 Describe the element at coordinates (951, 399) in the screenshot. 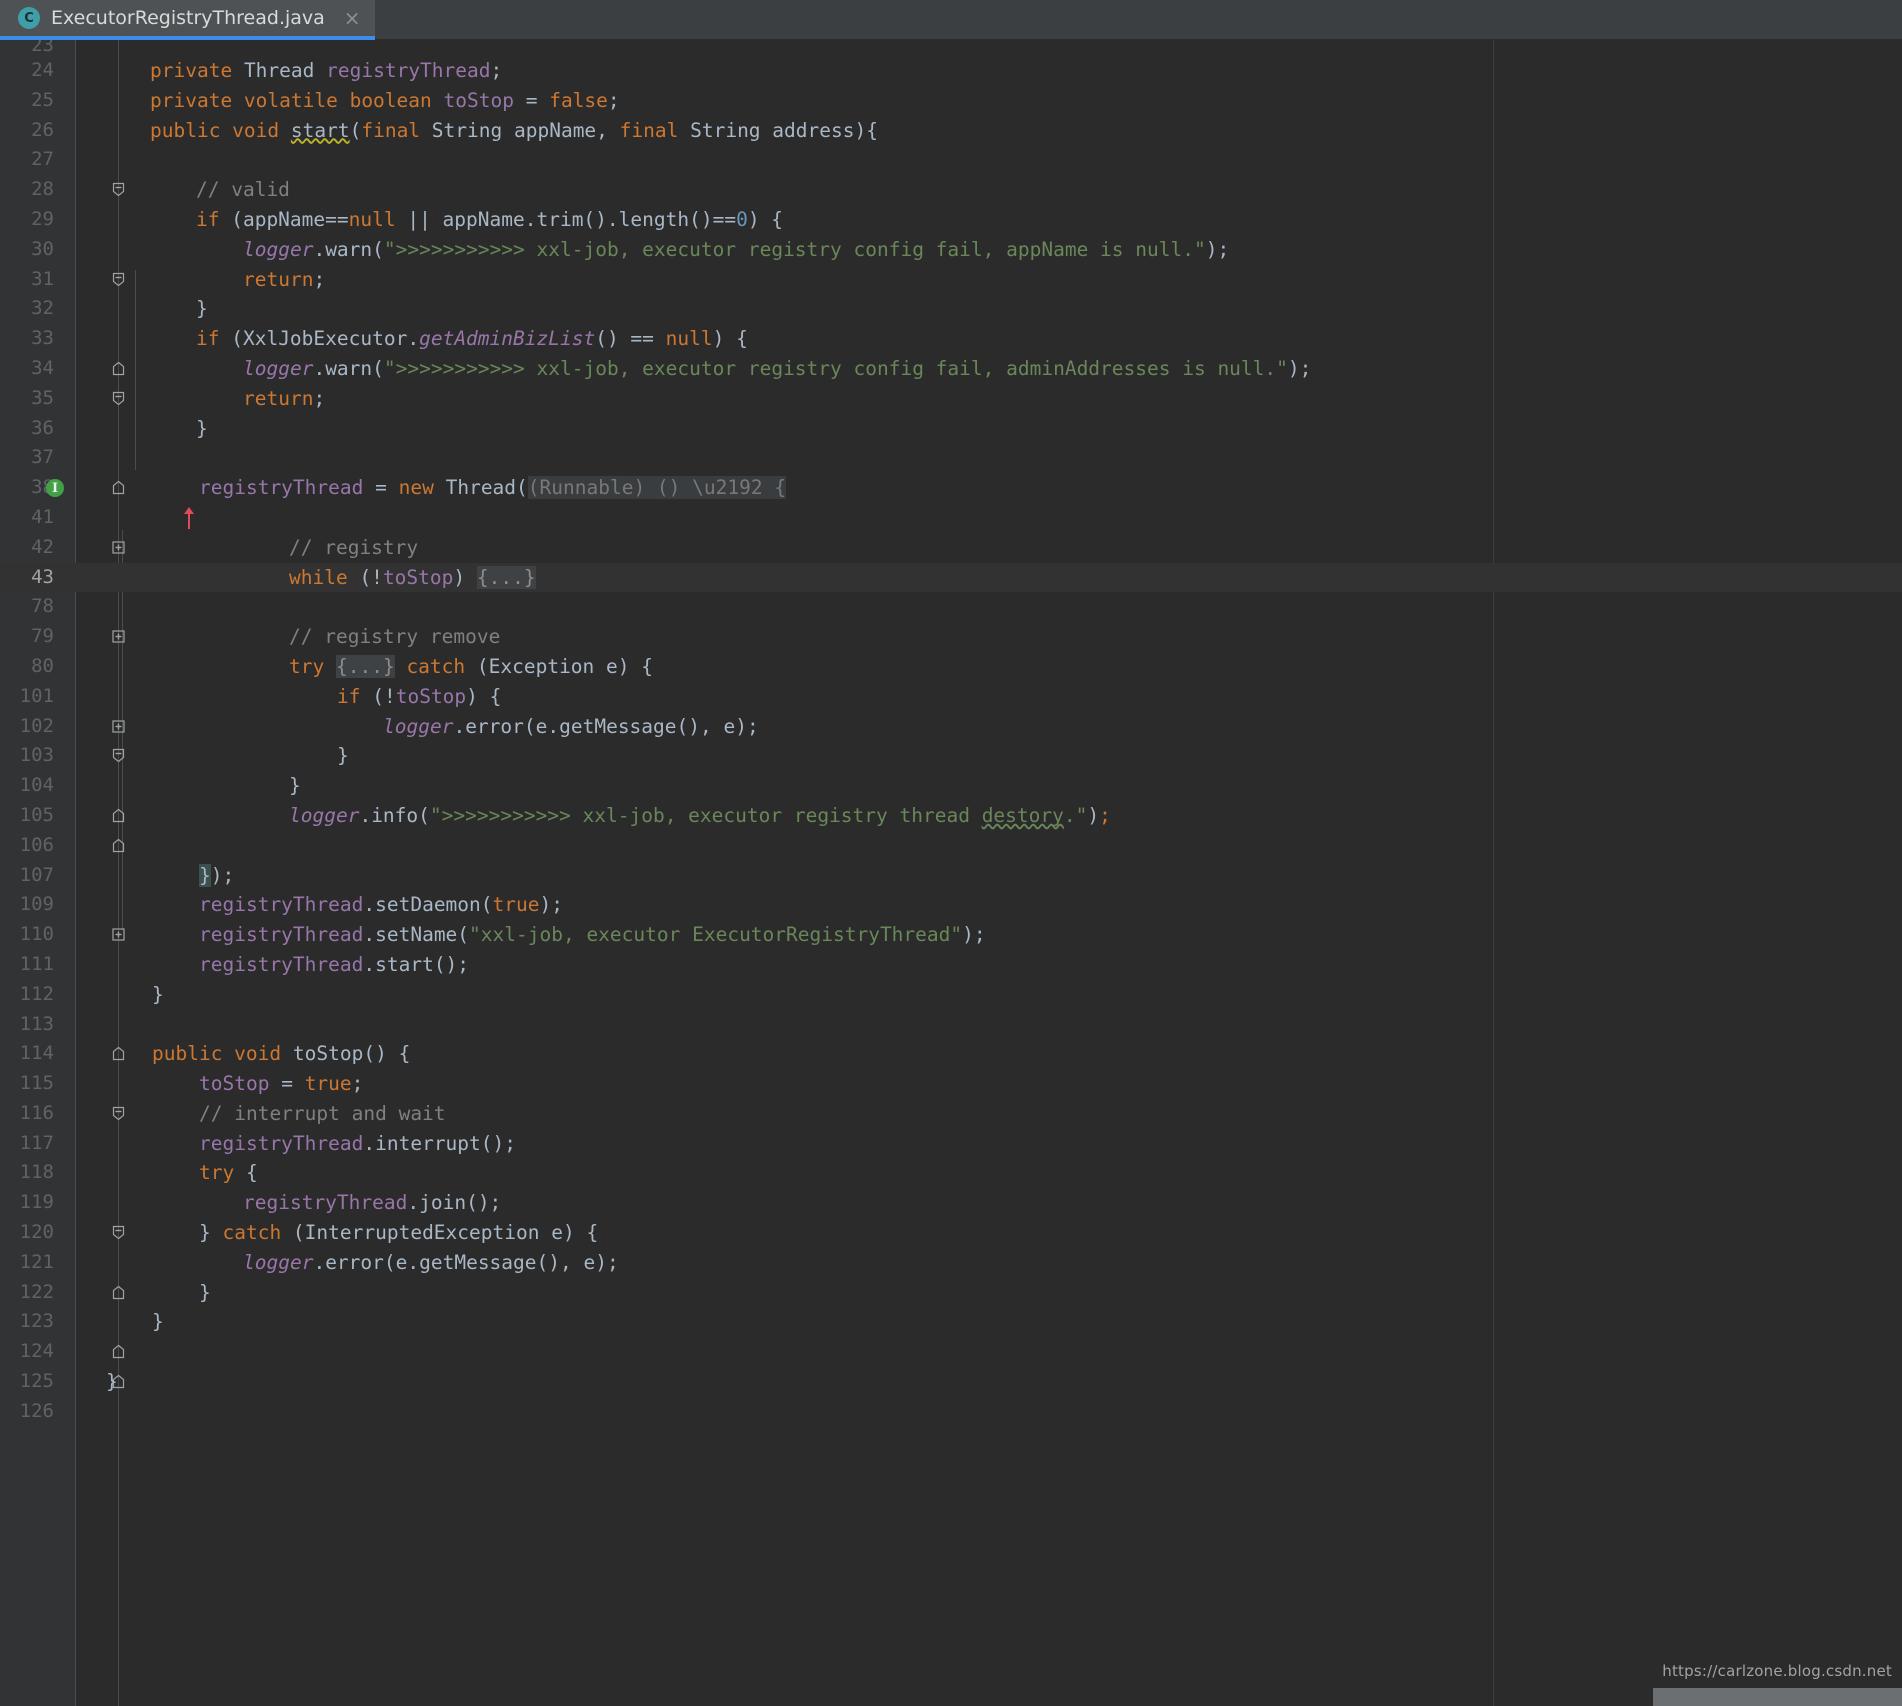

I see `code-line: 35 return;` at that location.